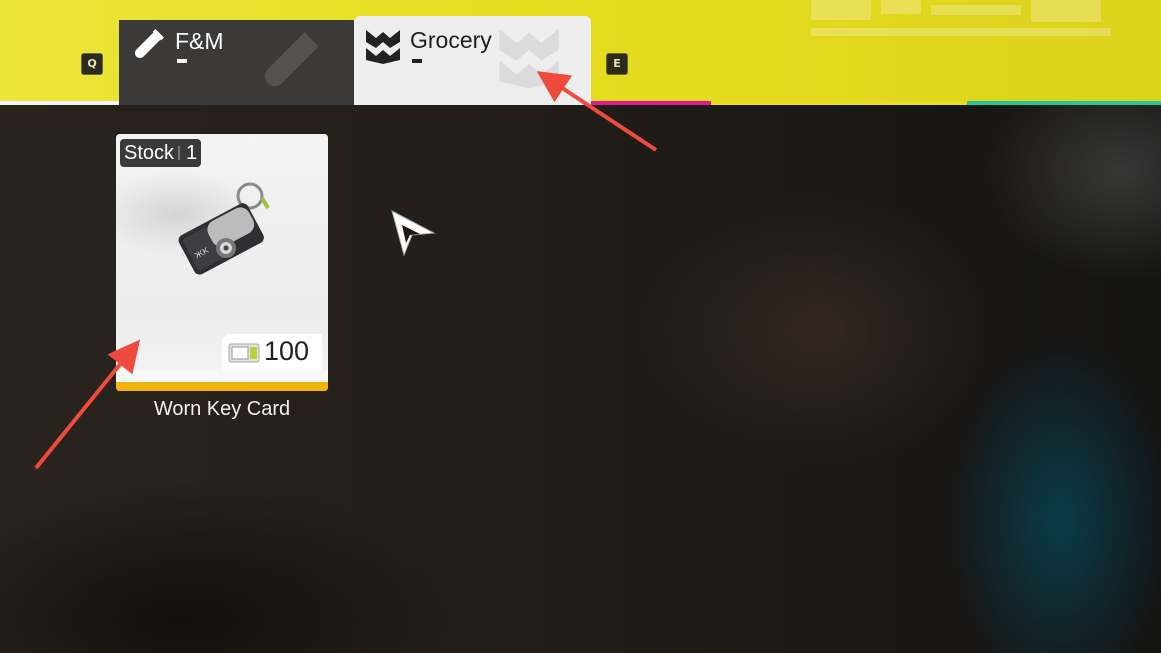 This screenshot has height=653, width=1161. I want to click on stock-label: Stock, so click(149, 153).